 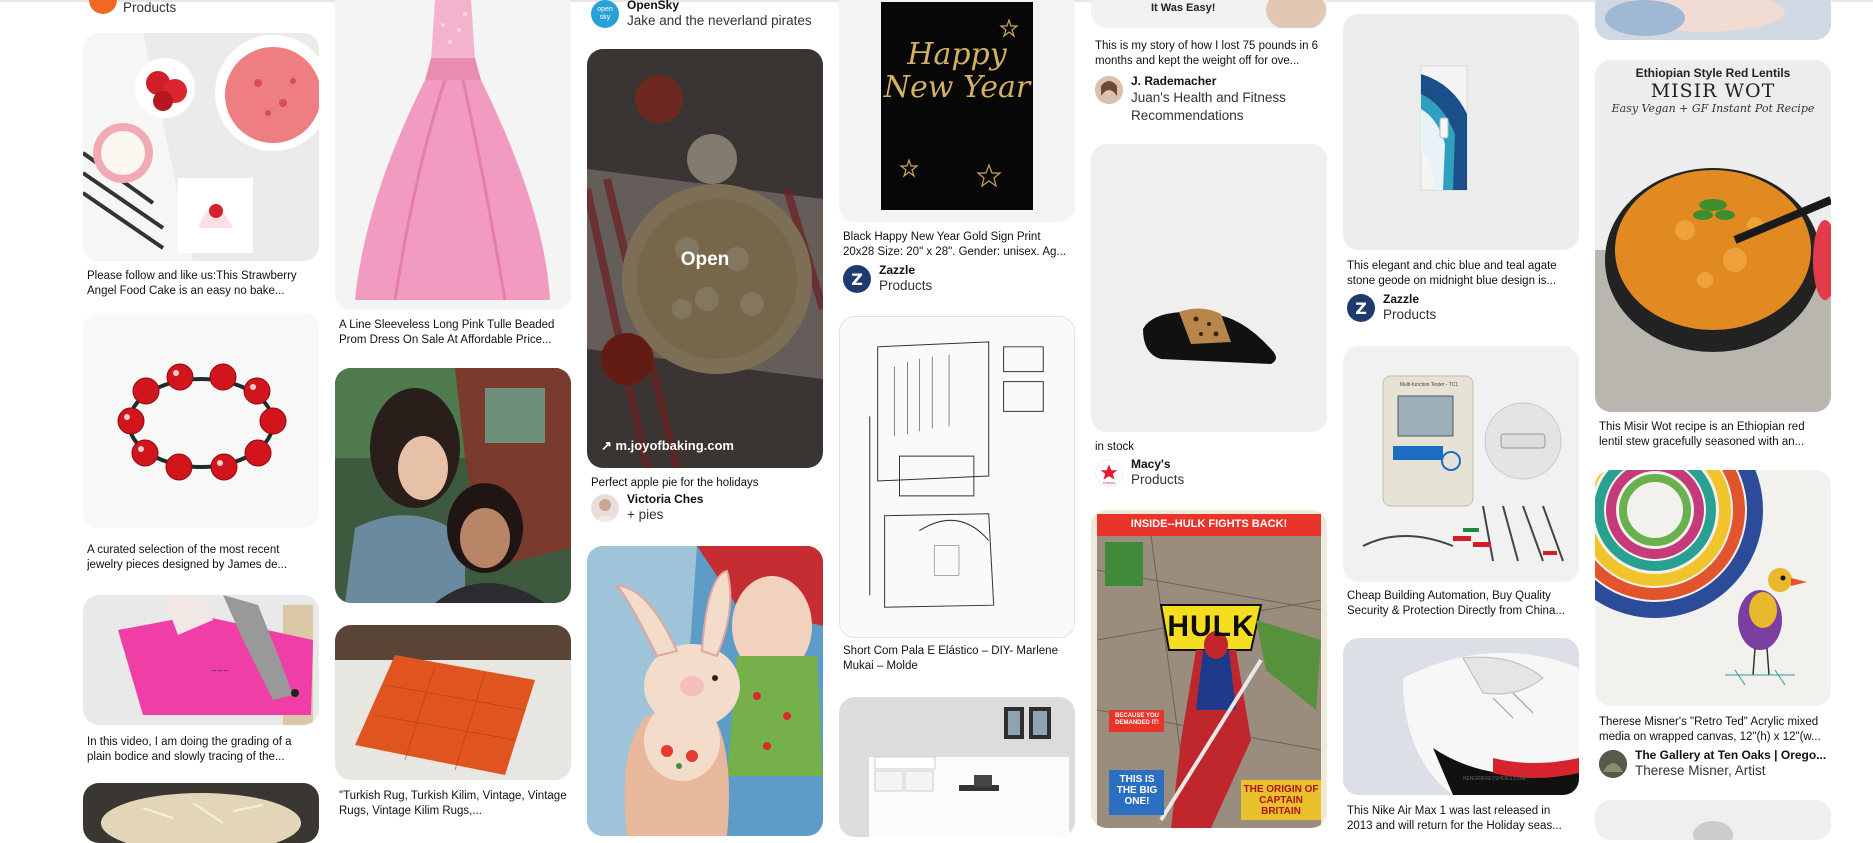 What do you see at coordinates (453, 485) in the screenshot?
I see `pin-image-movie-scene` at bounding box center [453, 485].